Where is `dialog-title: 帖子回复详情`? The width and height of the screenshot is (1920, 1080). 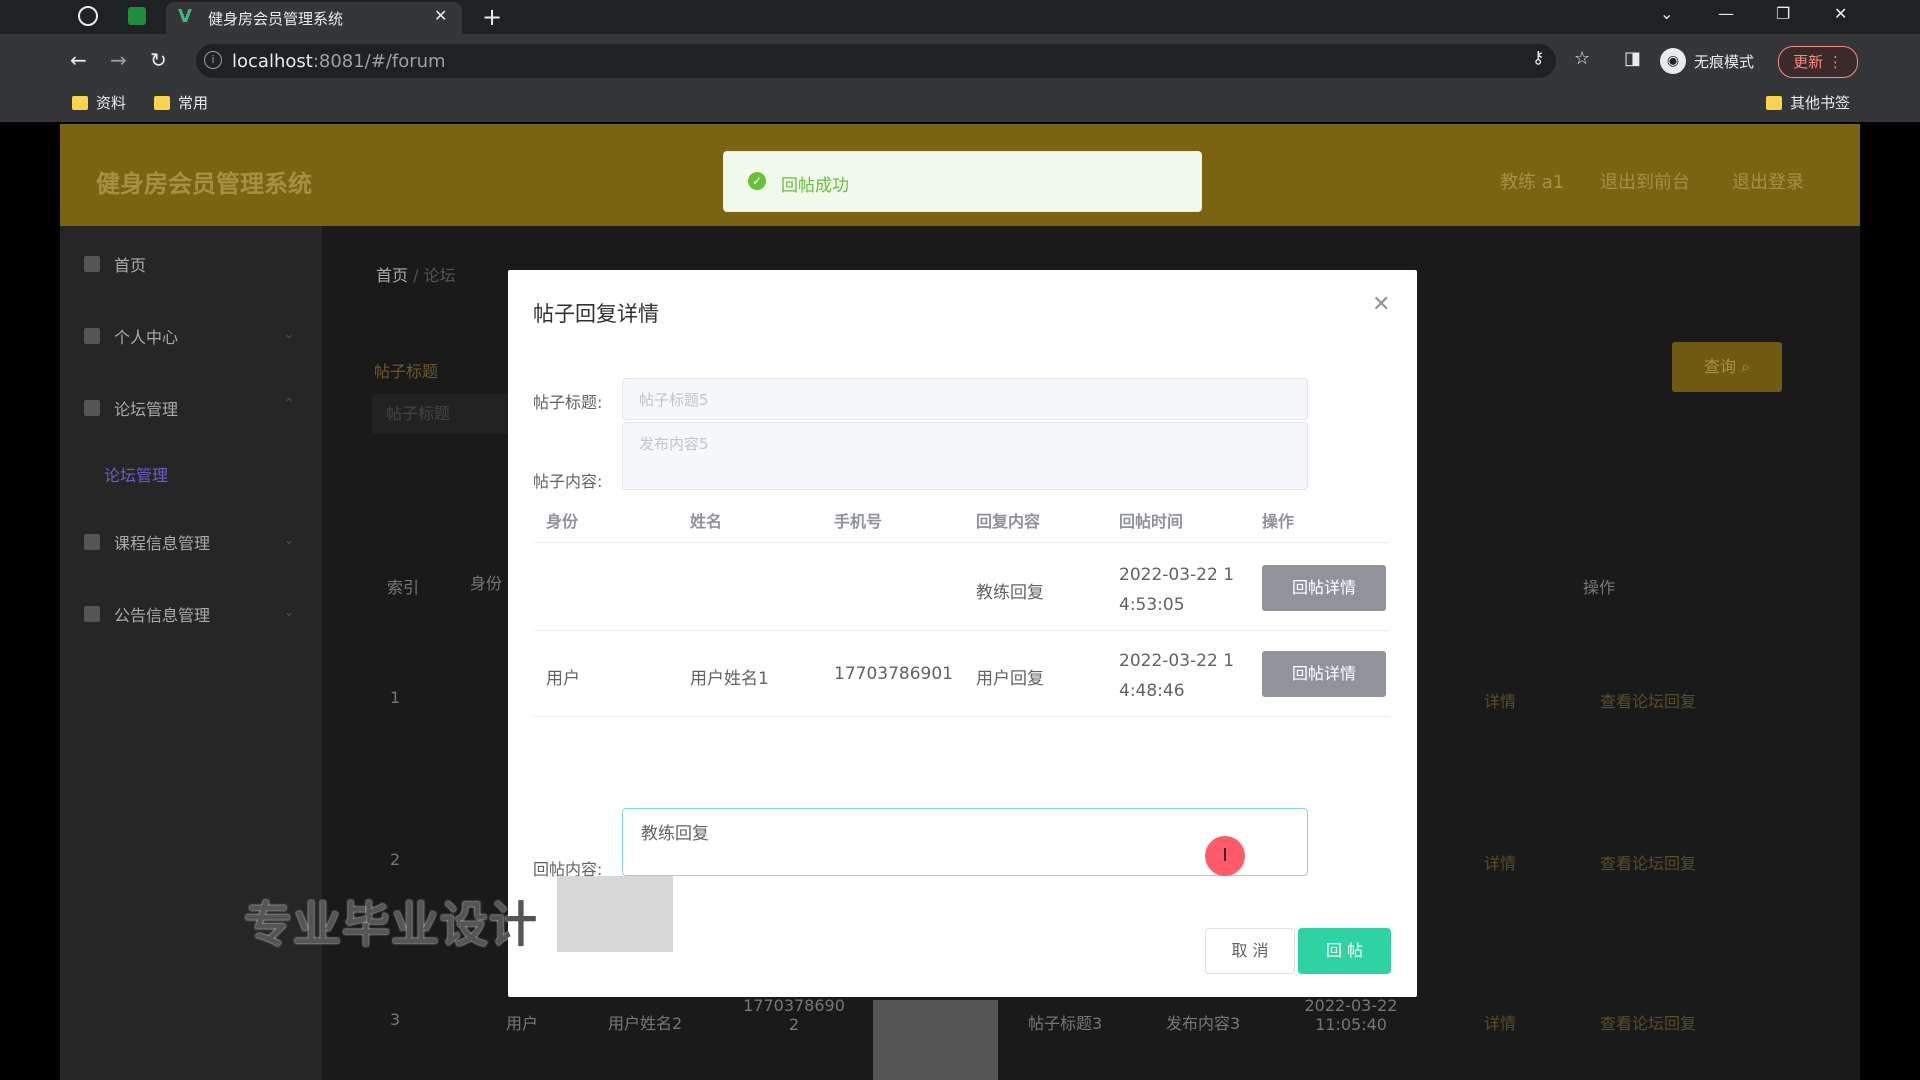 dialog-title: 帖子回复详情 is located at coordinates (596, 314).